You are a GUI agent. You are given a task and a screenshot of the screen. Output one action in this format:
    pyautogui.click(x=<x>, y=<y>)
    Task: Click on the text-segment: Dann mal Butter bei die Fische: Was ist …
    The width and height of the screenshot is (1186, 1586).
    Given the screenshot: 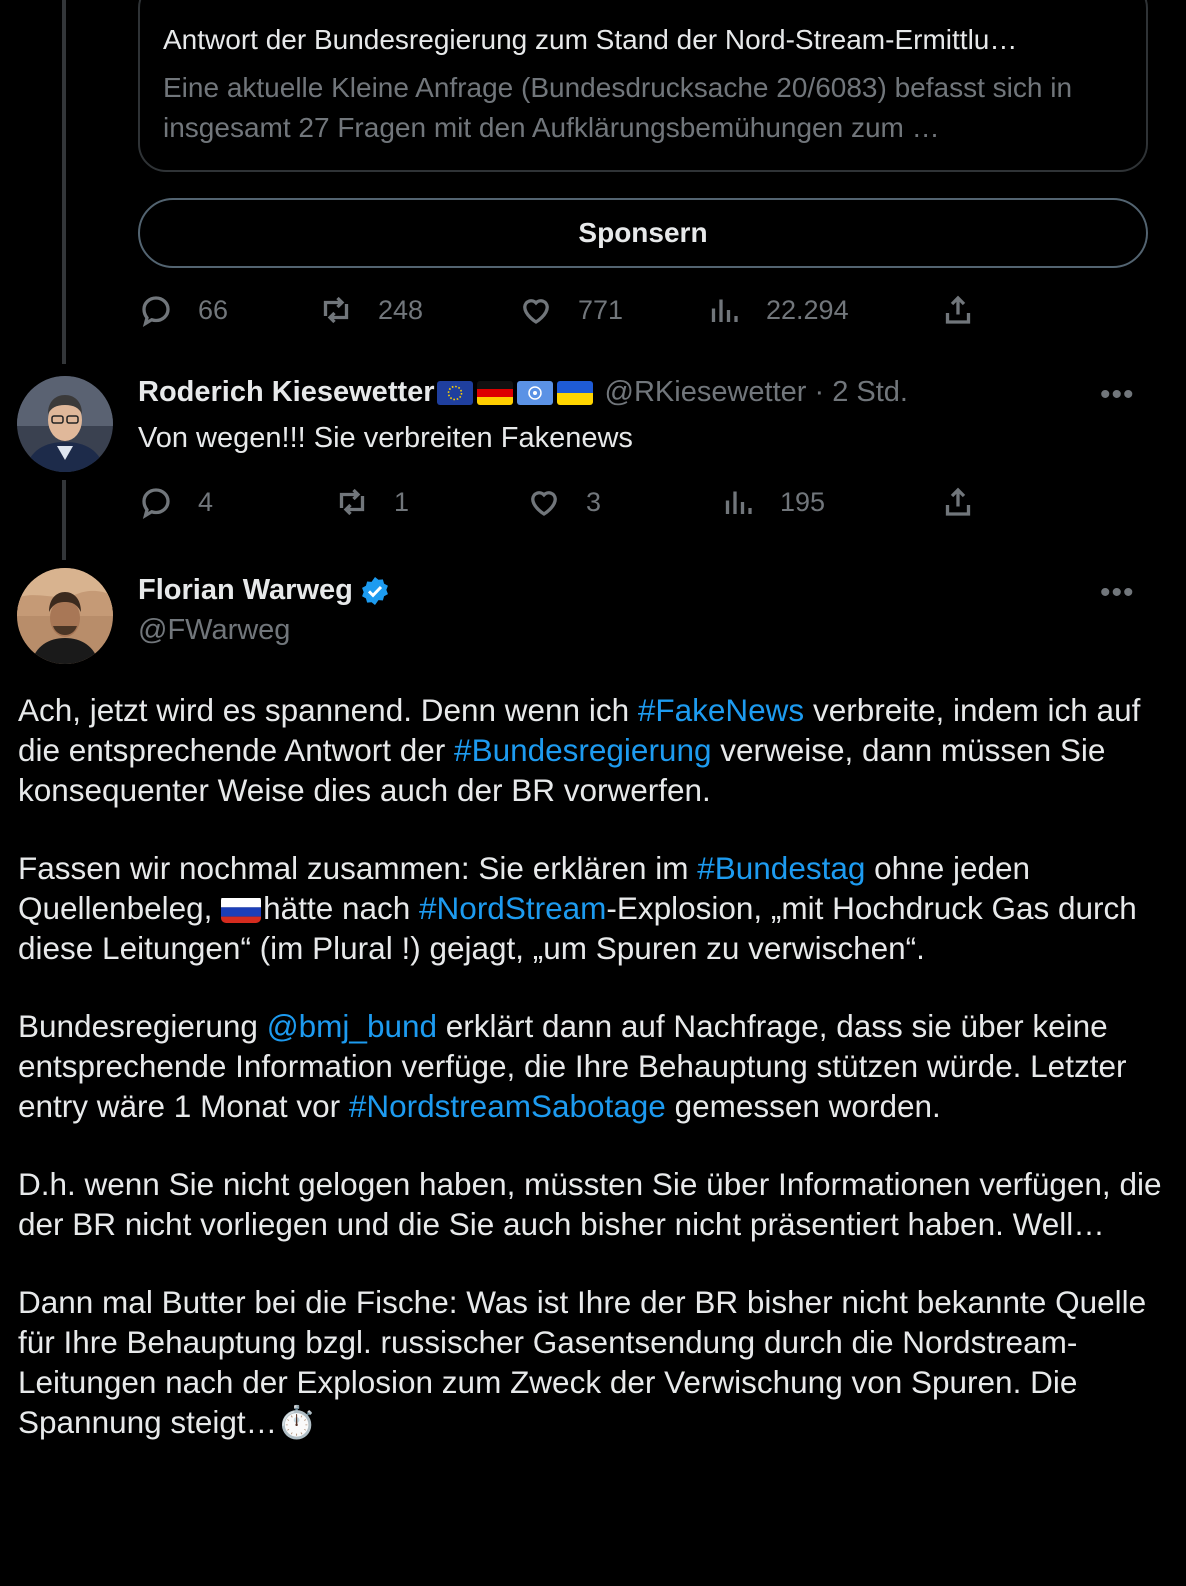 What is the action you would take?
    pyautogui.click(x=582, y=1362)
    